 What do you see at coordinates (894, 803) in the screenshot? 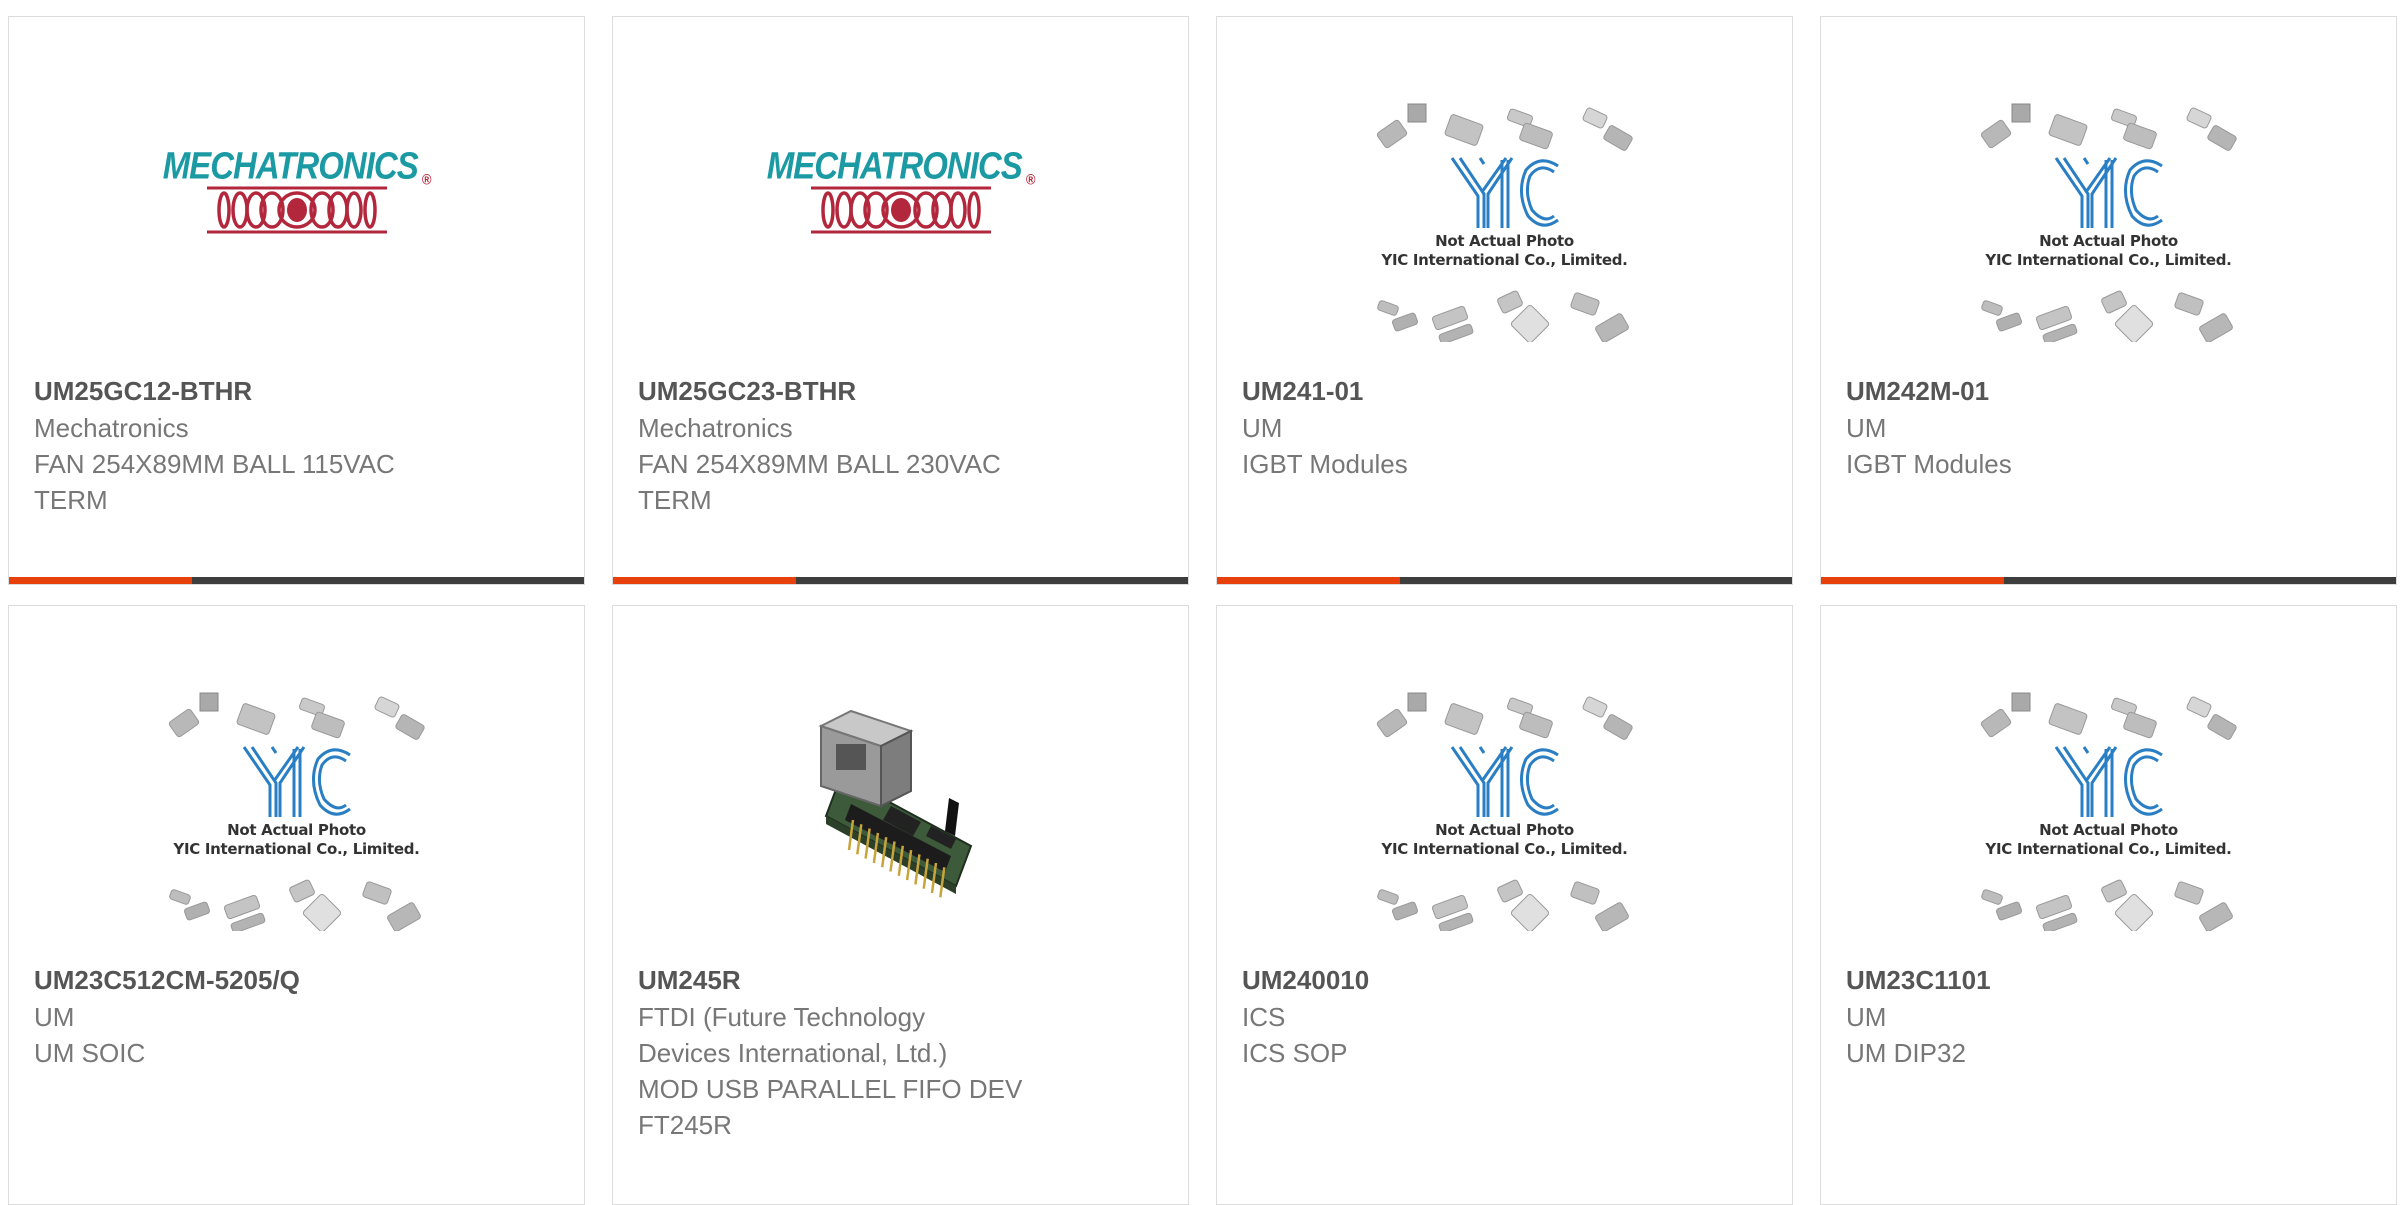
I see `usb-module-photo` at bounding box center [894, 803].